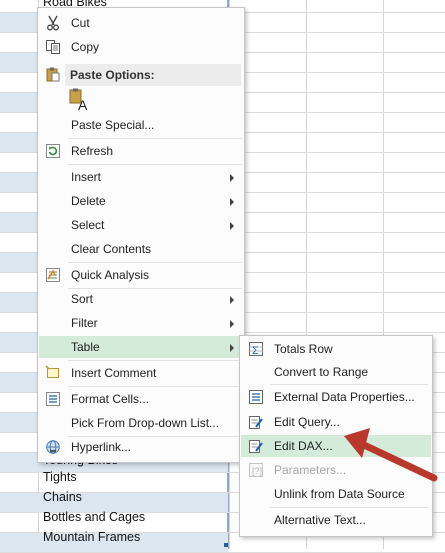 The height and width of the screenshot is (553, 445). Describe the element at coordinates (336, 349) in the screenshot. I see `submenu-item-totals-row: Σ Totals Row` at that location.